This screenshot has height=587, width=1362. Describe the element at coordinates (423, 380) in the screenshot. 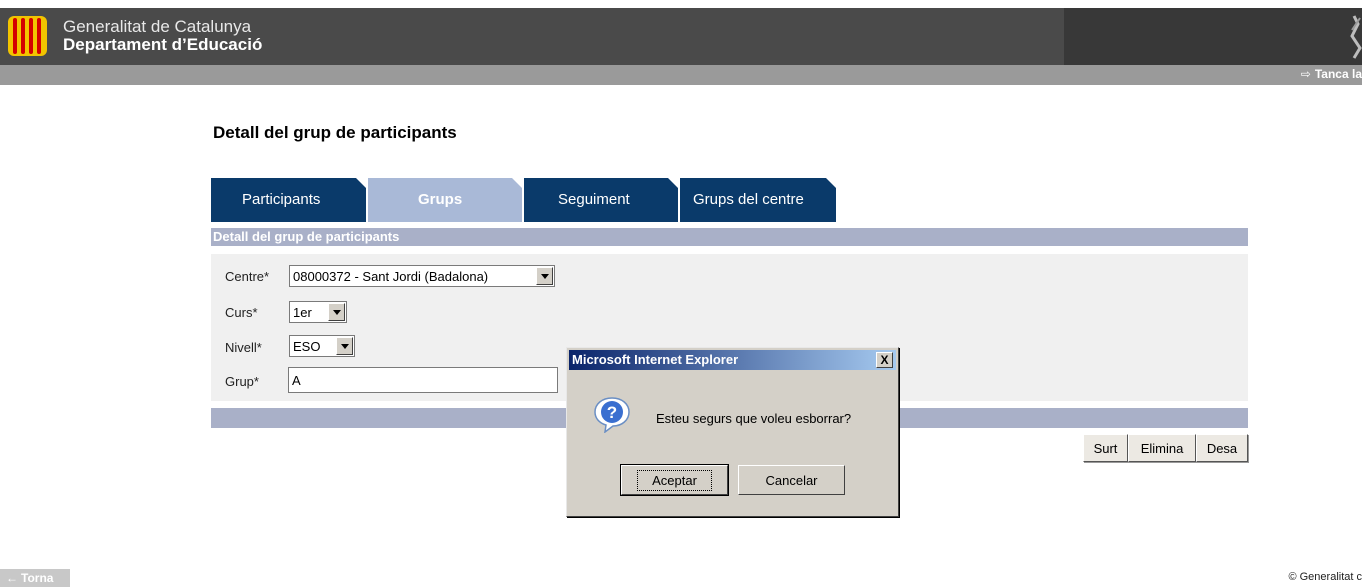

I see `grup-input` at that location.